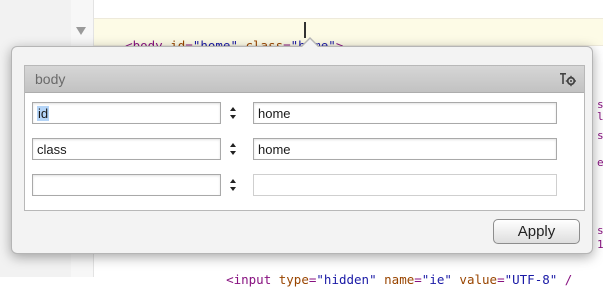 The width and height of the screenshot is (603, 287). Describe the element at coordinates (305, 30) in the screenshot. I see `text-cursor` at that location.